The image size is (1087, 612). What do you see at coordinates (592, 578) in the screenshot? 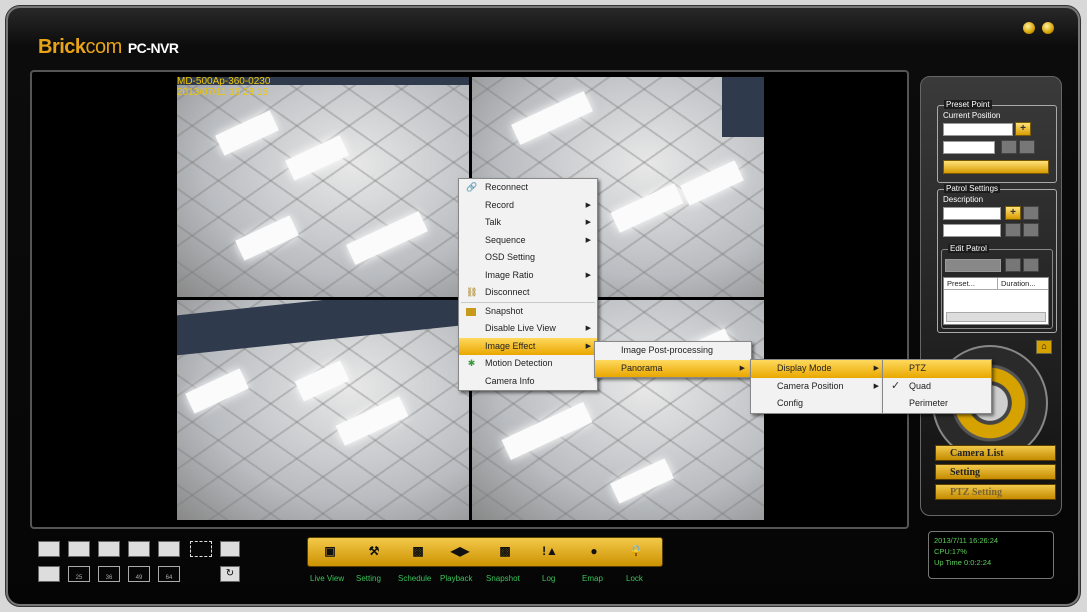
I see `emap-label: Emap` at bounding box center [592, 578].